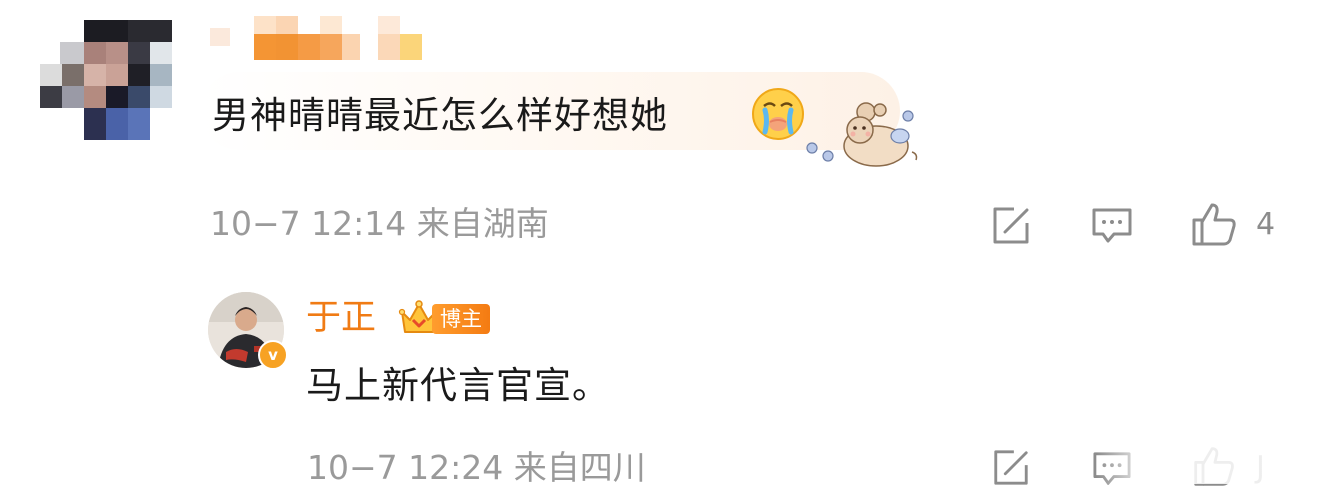 Image resolution: width=1320 pixels, height=488 pixels. Describe the element at coordinates (778, 114) in the screenshot. I see `crying-emoji-icon` at that location.